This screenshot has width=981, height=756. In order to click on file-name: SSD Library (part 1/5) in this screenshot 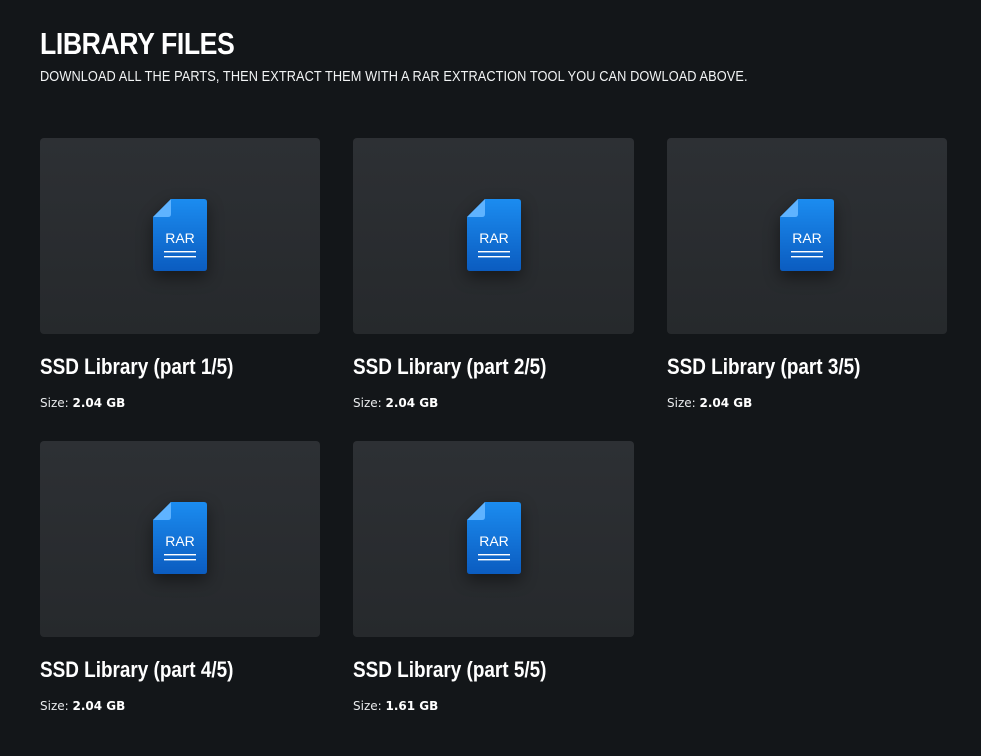, I will do `click(160, 367)`.